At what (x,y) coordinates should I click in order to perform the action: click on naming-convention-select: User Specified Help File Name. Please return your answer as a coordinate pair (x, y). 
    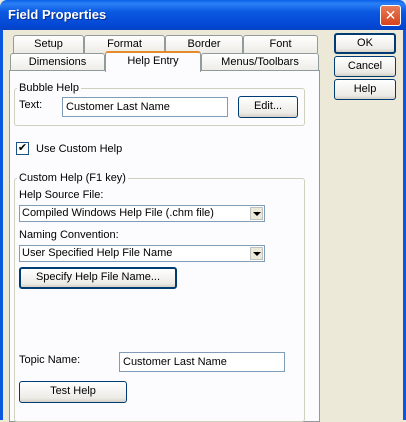
    Looking at the image, I should click on (142, 253).